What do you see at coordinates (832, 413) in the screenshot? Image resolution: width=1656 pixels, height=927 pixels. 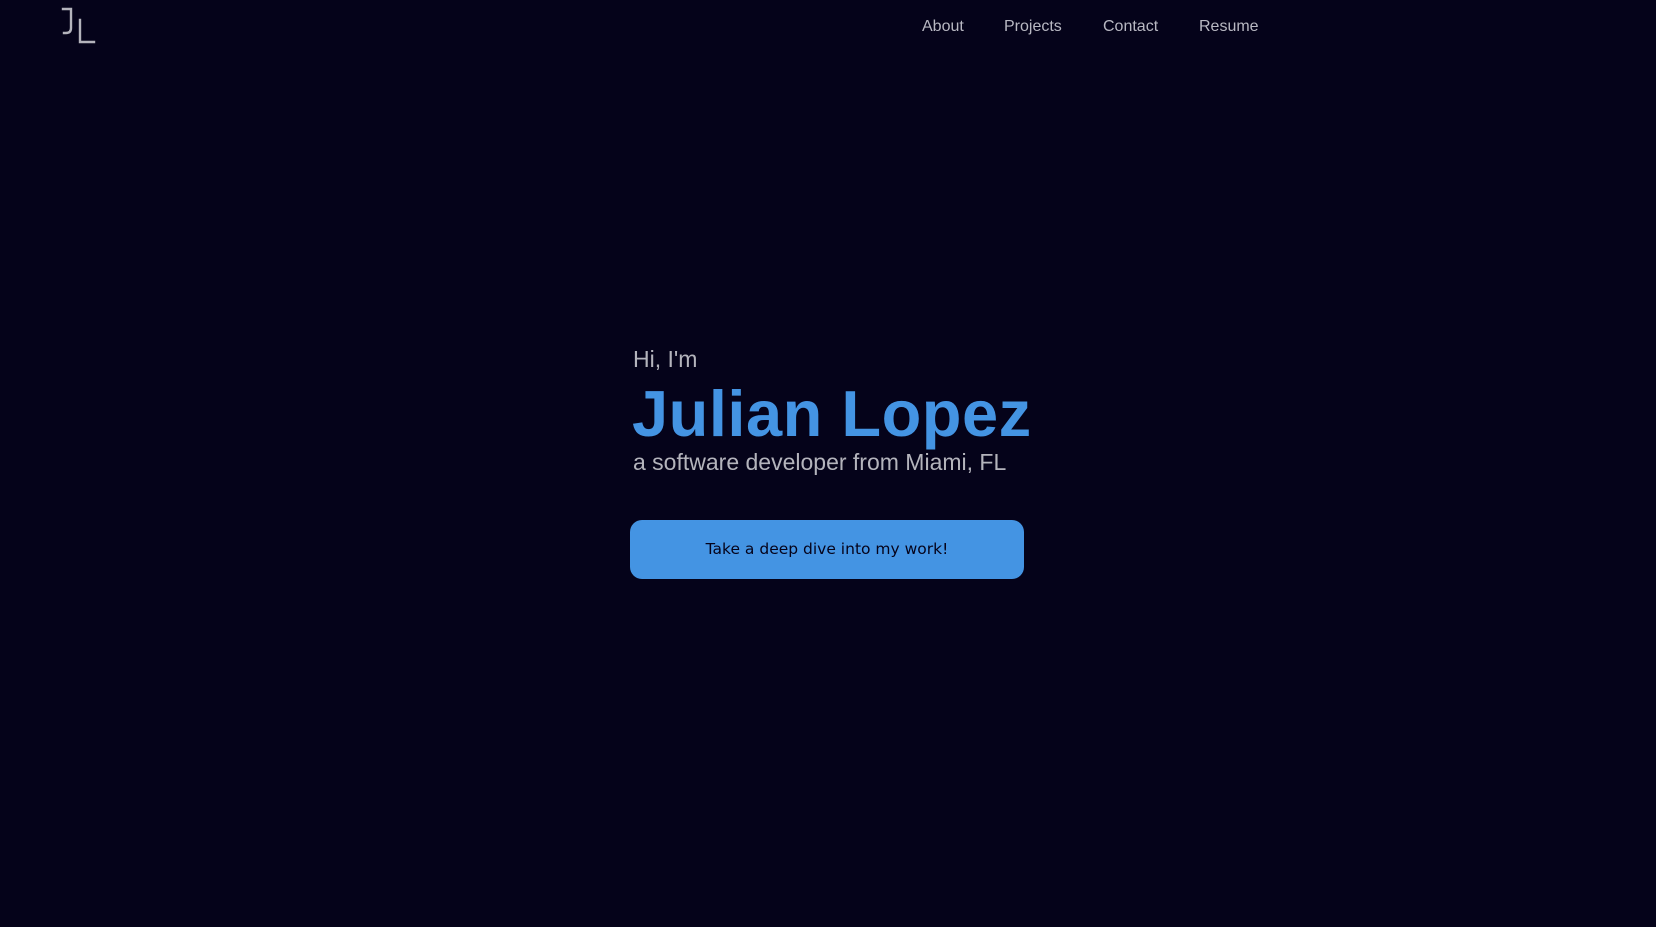 I see `hero-name: Julian Lopez` at bounding box center [832, 413].